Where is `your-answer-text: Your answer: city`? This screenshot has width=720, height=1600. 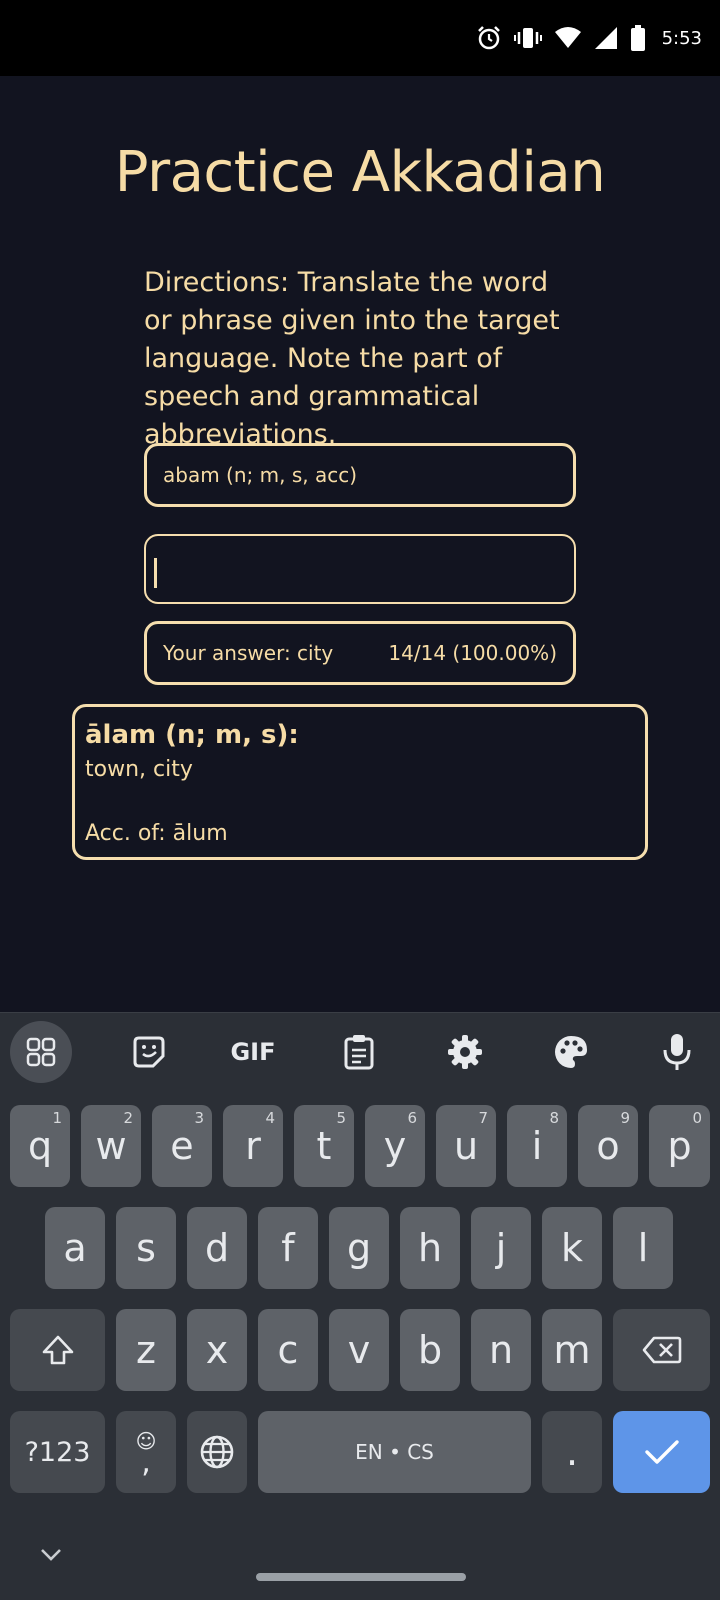
your-answer-text: Your answer: city is located at coordinates (248, 653).